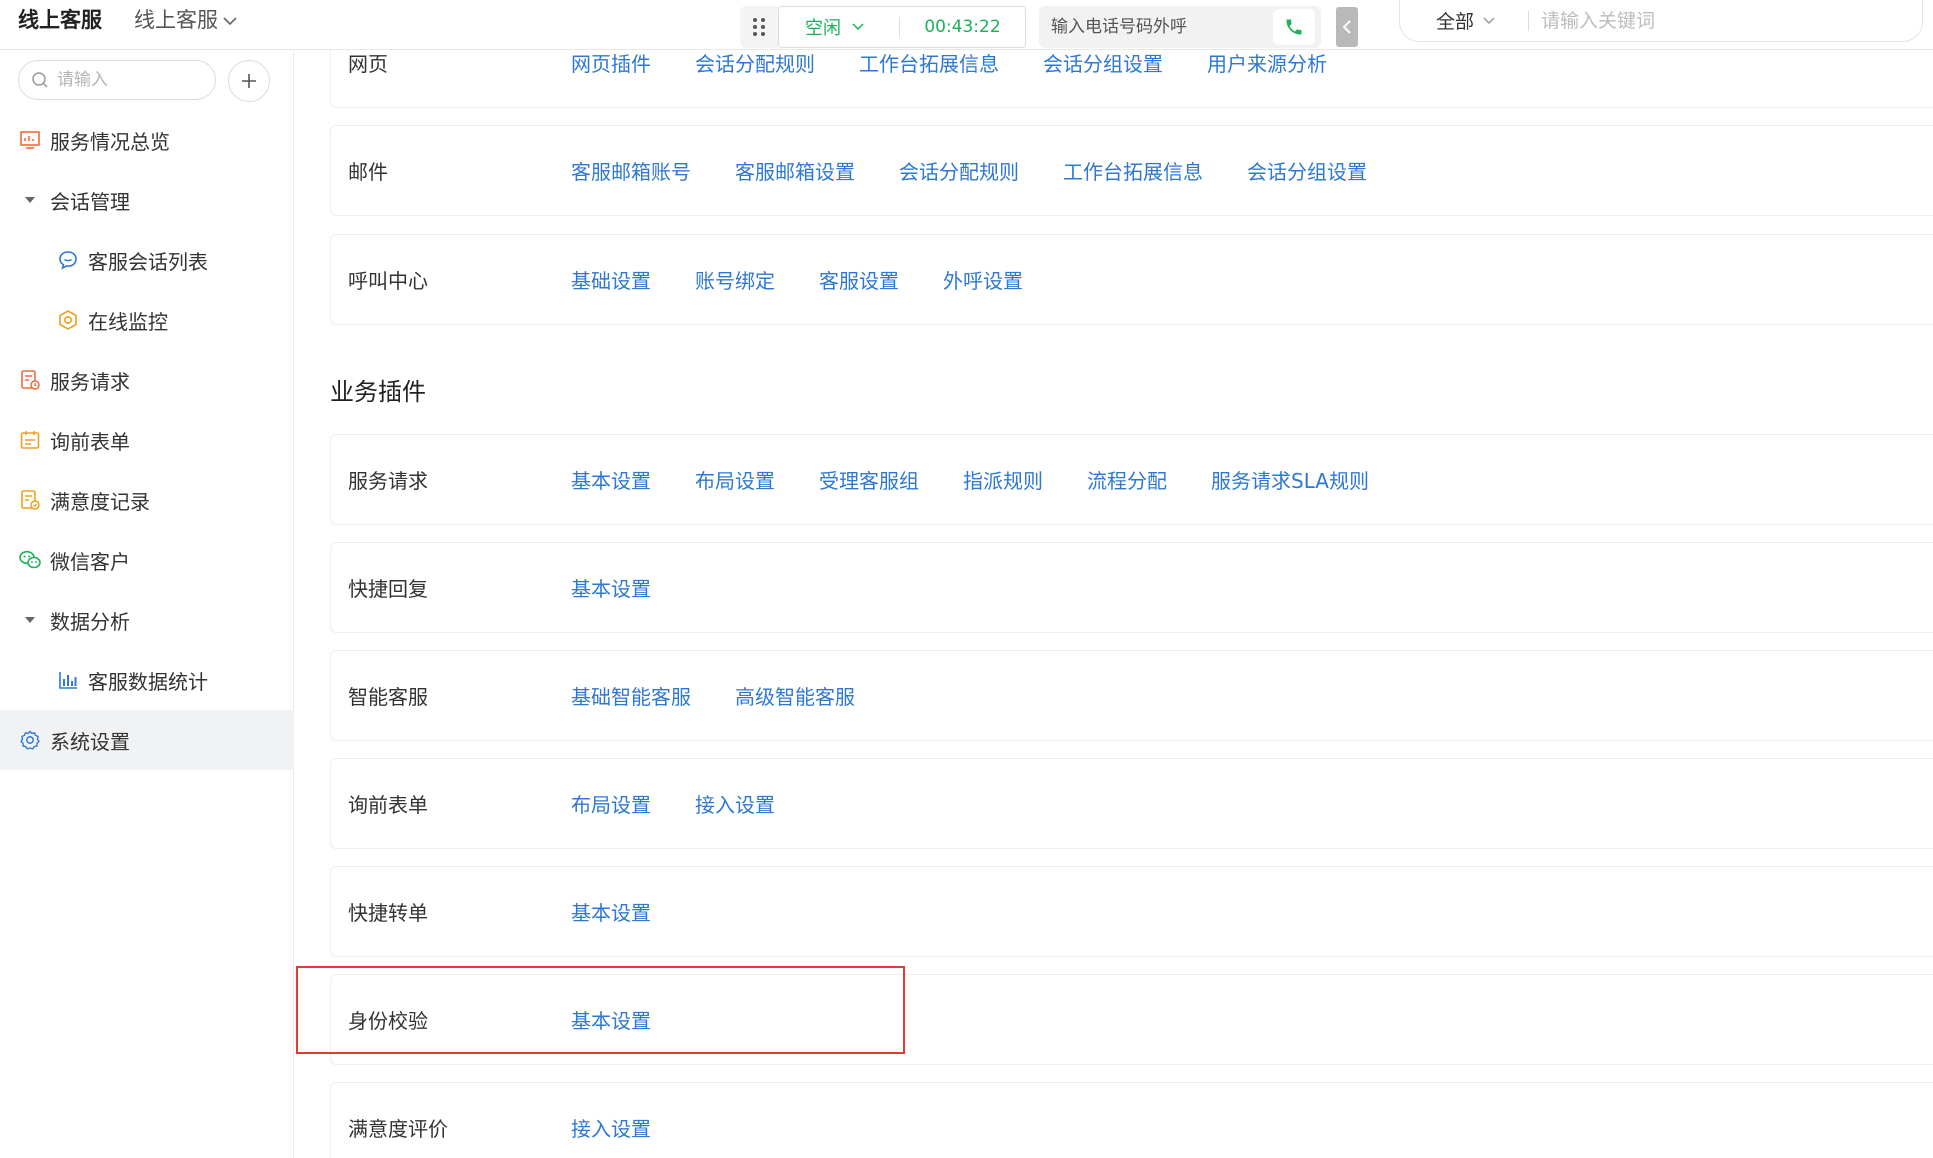 The width and height of the screenshot is (1933, 1158). Describe the element at coordinates (735, 279) in the screenshot. I see `link-account-binding: 账号绑定` at that location.